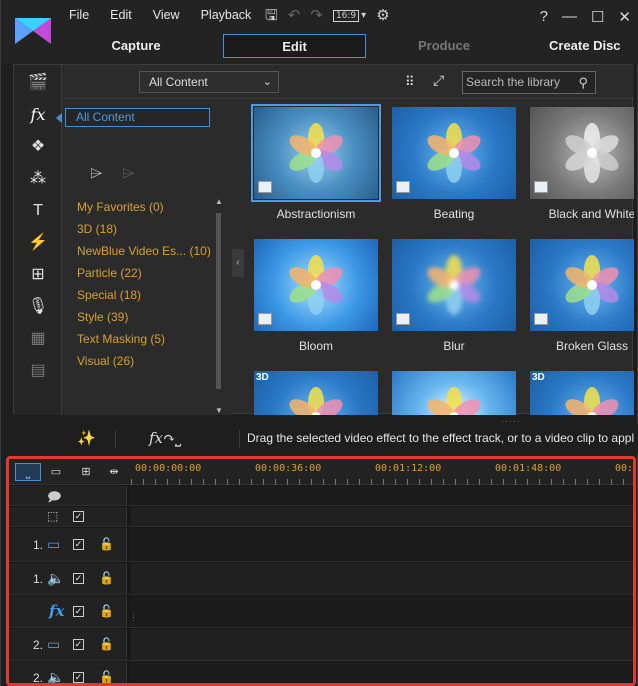  I want to click on save-icon: 🖫, so click(271, 16).